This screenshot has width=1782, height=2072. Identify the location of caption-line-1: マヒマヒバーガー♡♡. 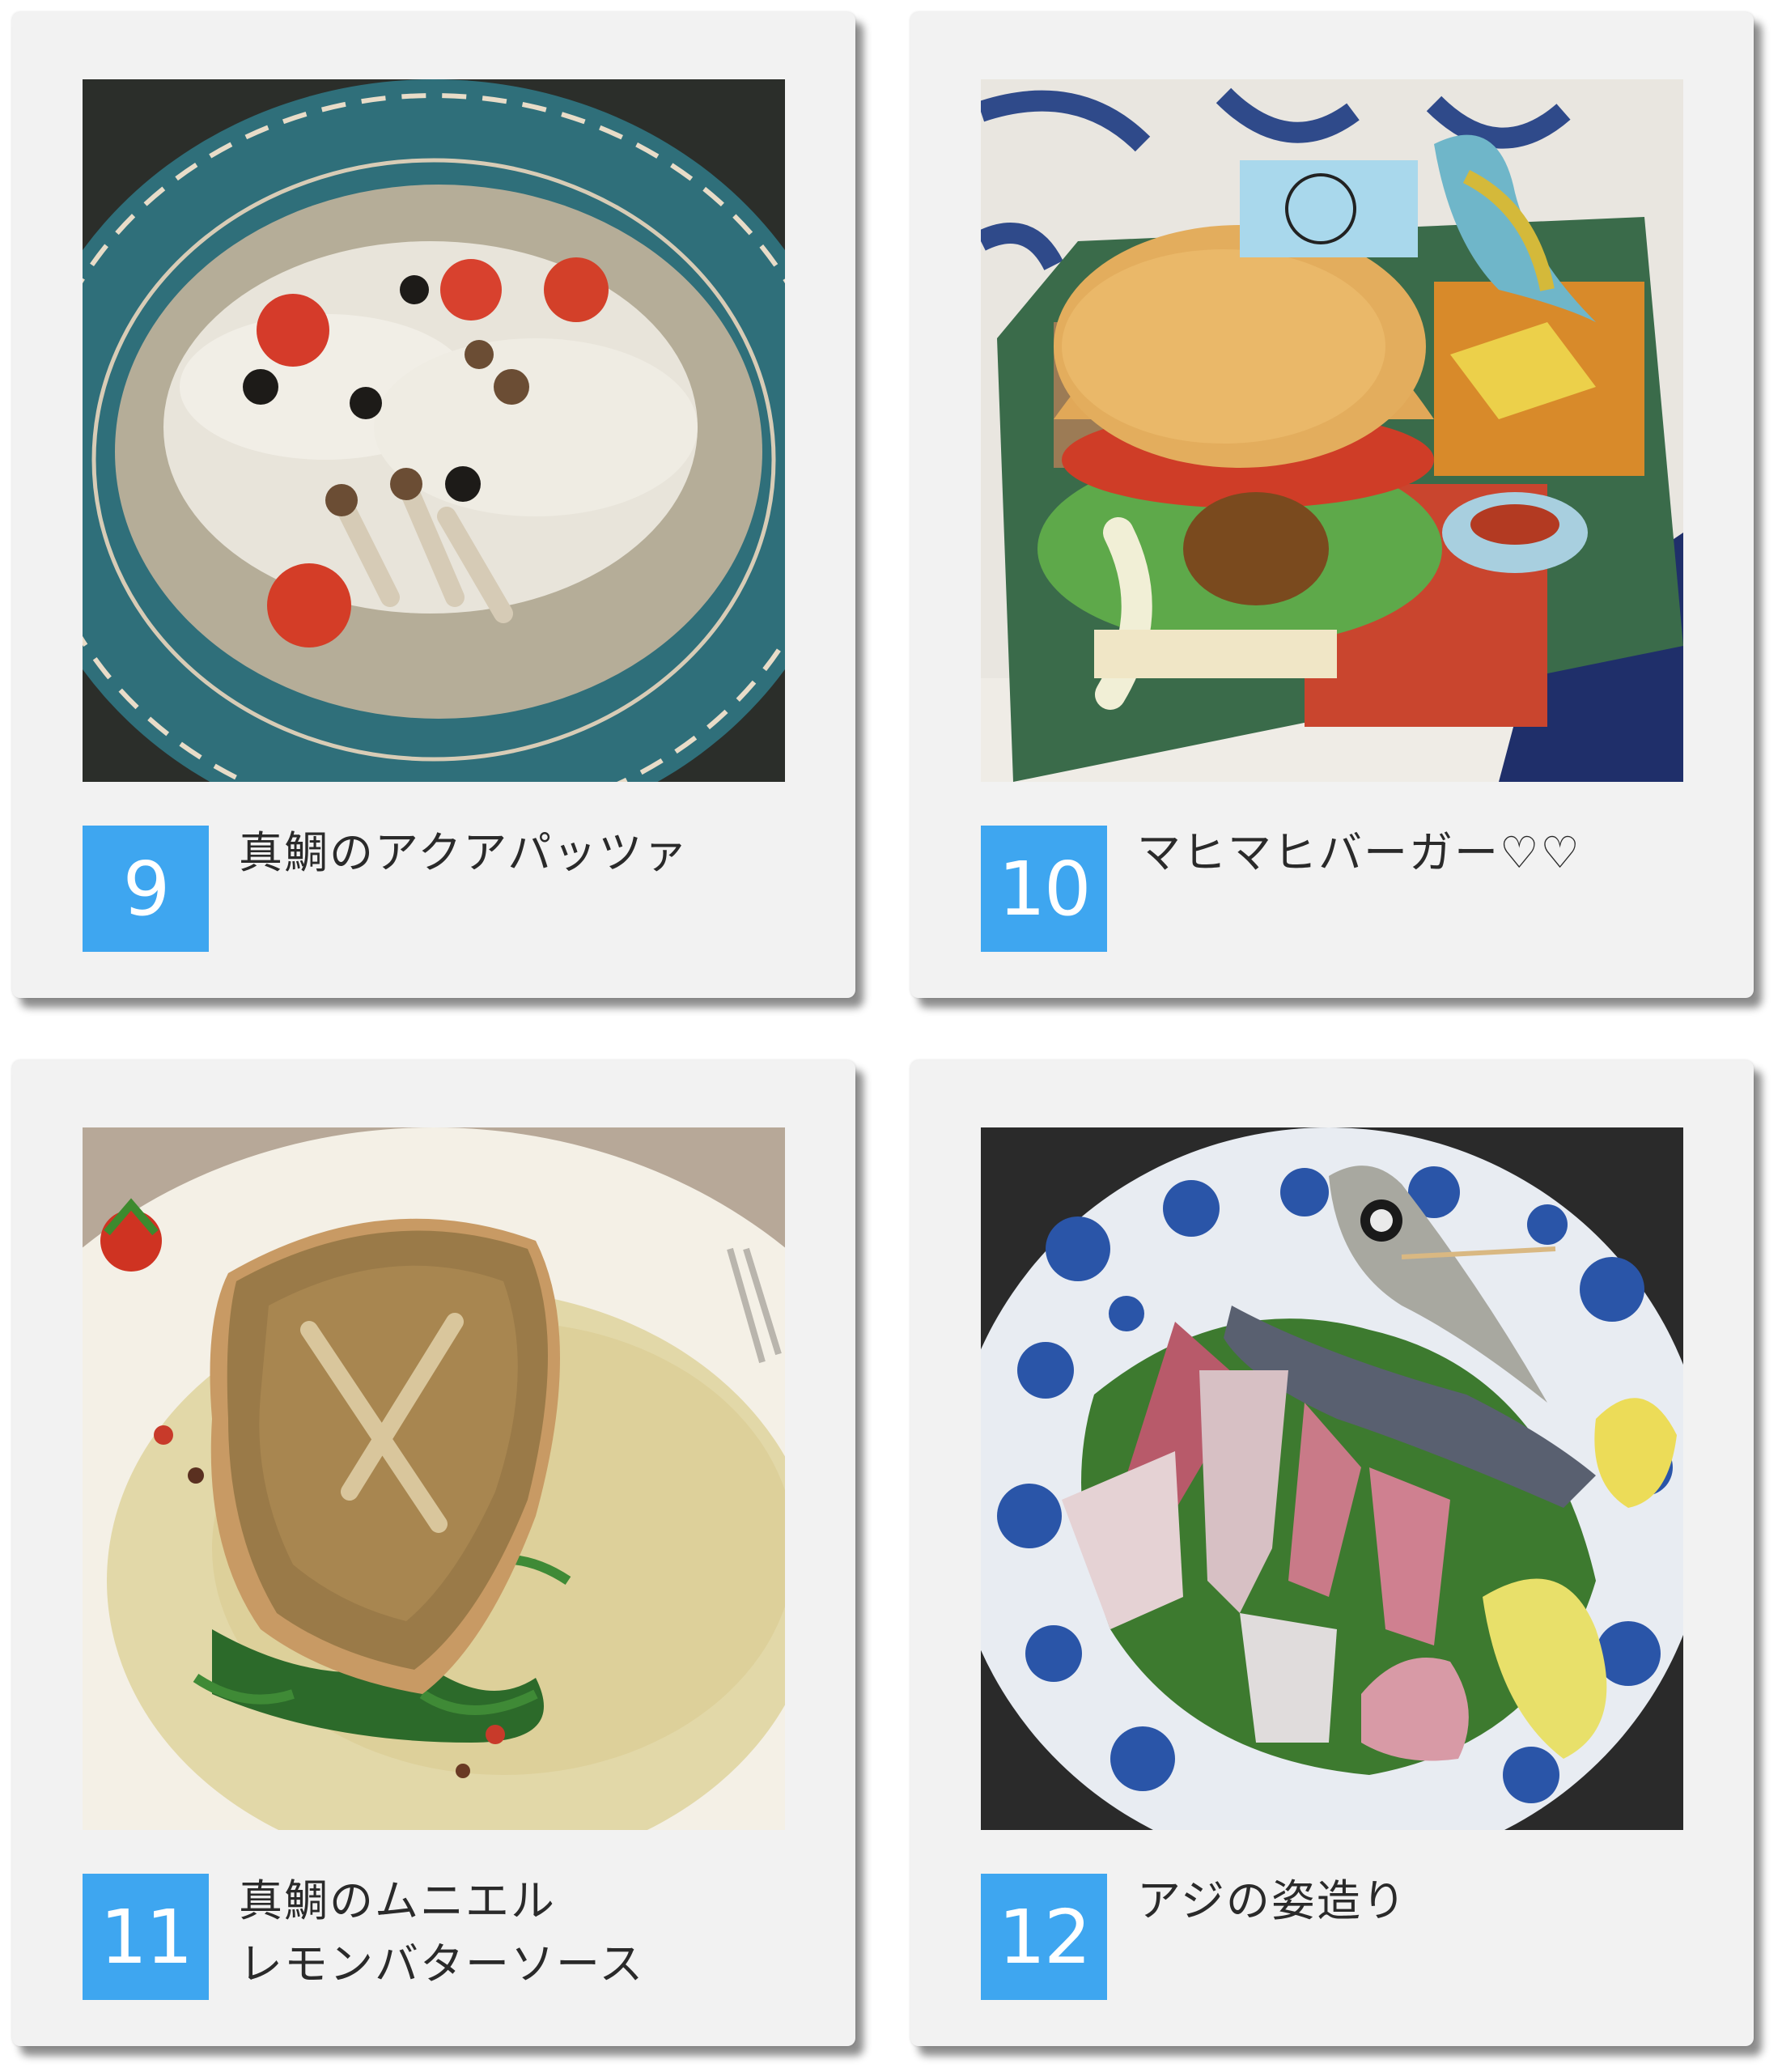
(1359, 852).